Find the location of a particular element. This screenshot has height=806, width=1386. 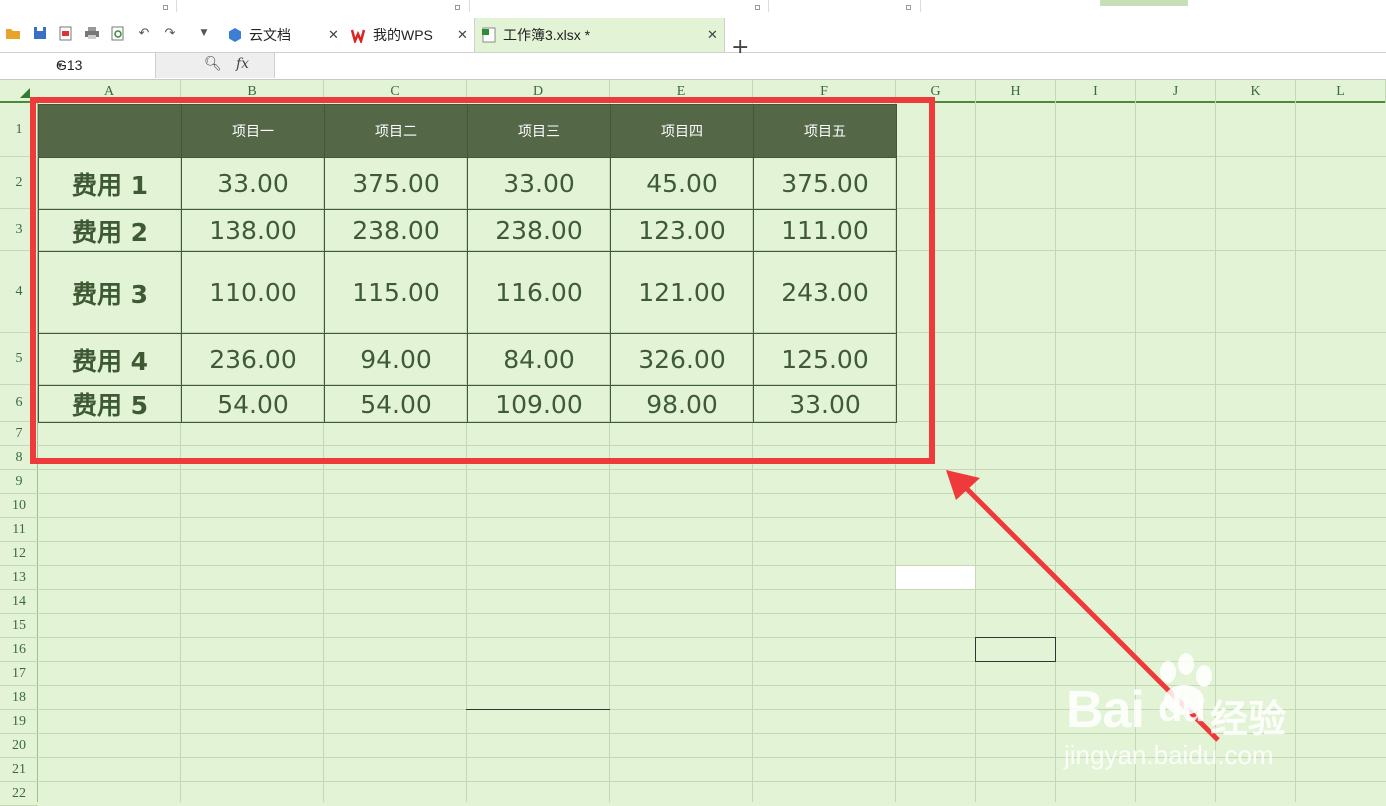

baidu-watermark: Bai du 经验 jingyan.baidu.com is located at coordinates (1190, 715).